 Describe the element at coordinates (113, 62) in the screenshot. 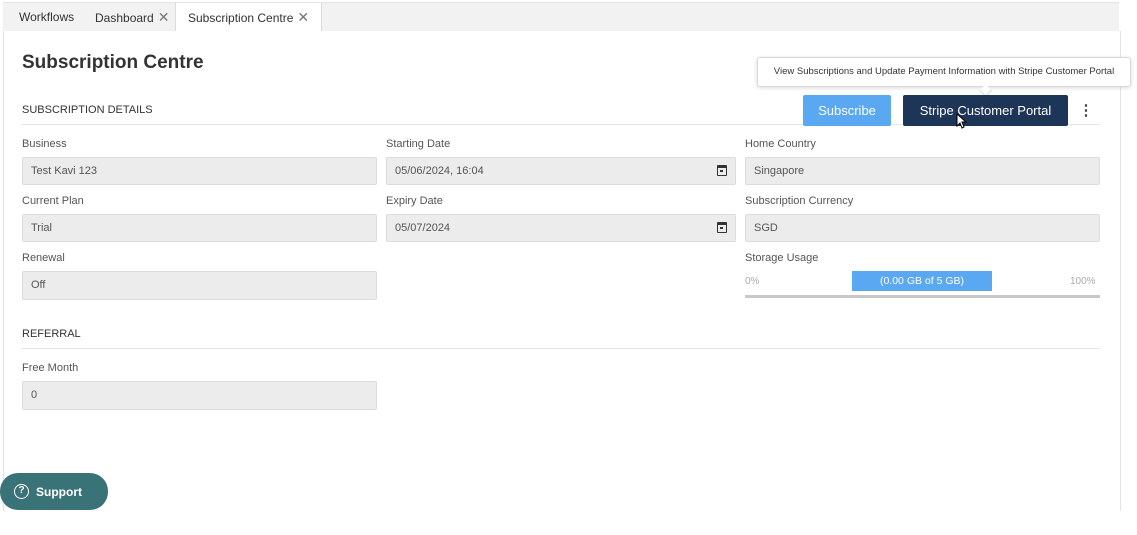

I see `page-title: Subscription Centre` at that location.